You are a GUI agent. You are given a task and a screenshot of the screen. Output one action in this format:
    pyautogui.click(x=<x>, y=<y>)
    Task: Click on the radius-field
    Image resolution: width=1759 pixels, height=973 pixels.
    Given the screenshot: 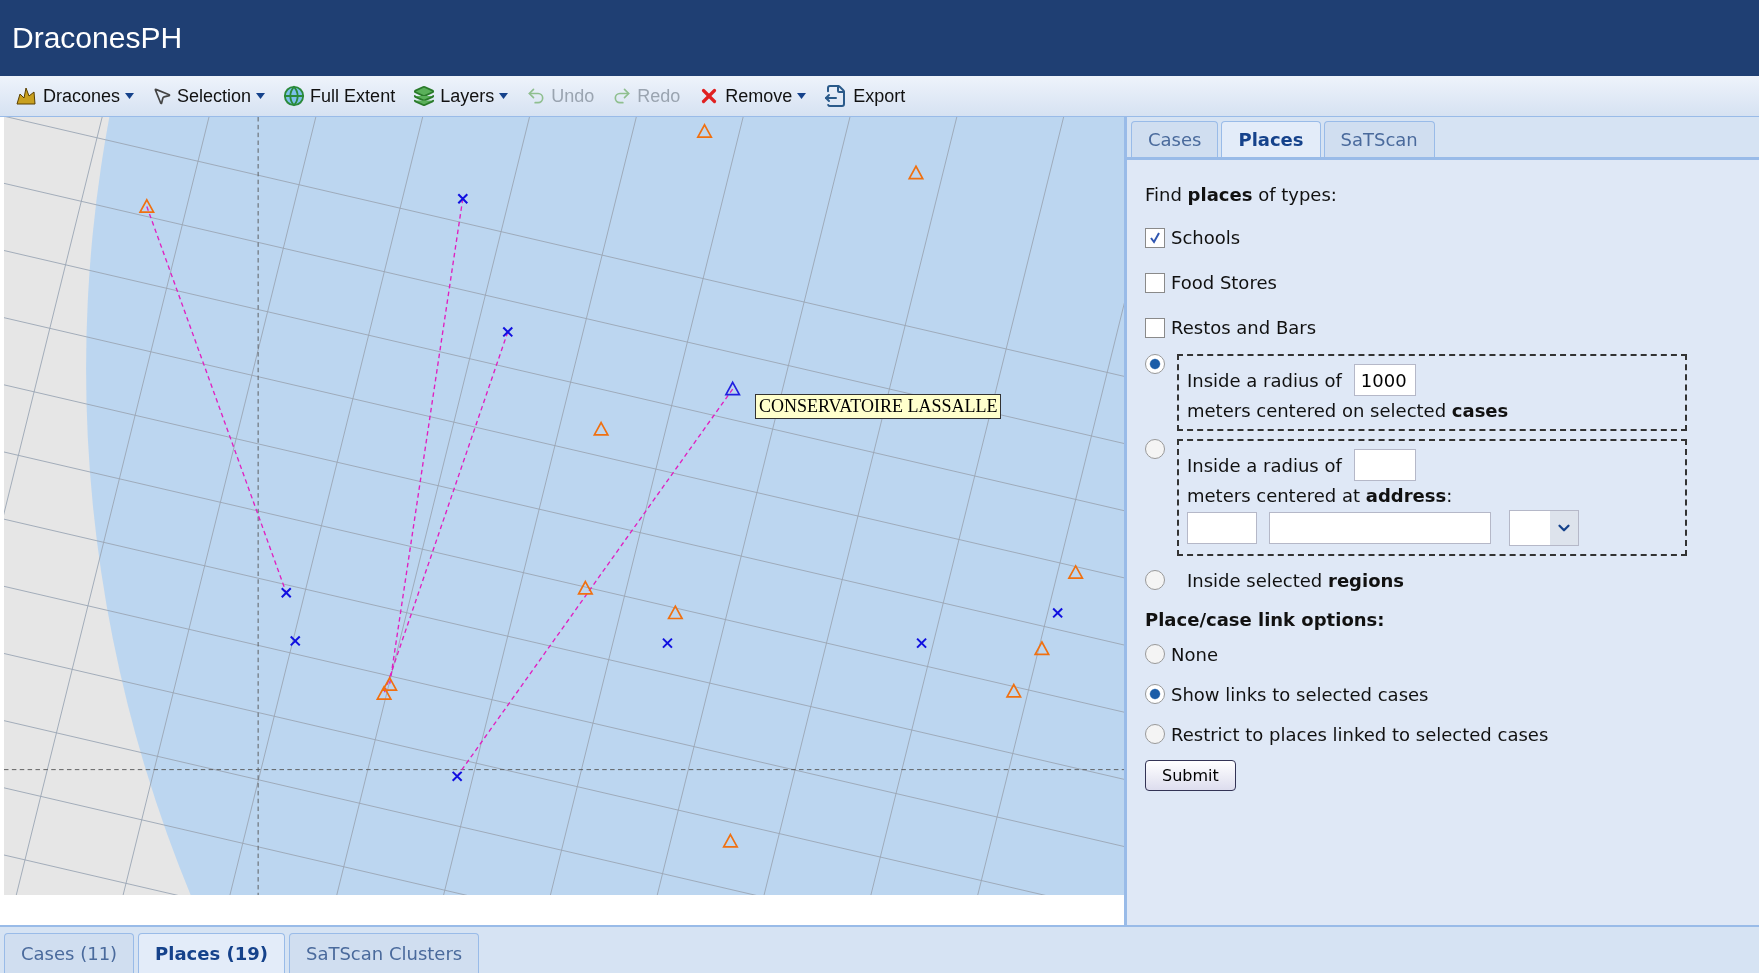 What is the action you would take?
    pyautogui.click(x=1384, y=465)
    